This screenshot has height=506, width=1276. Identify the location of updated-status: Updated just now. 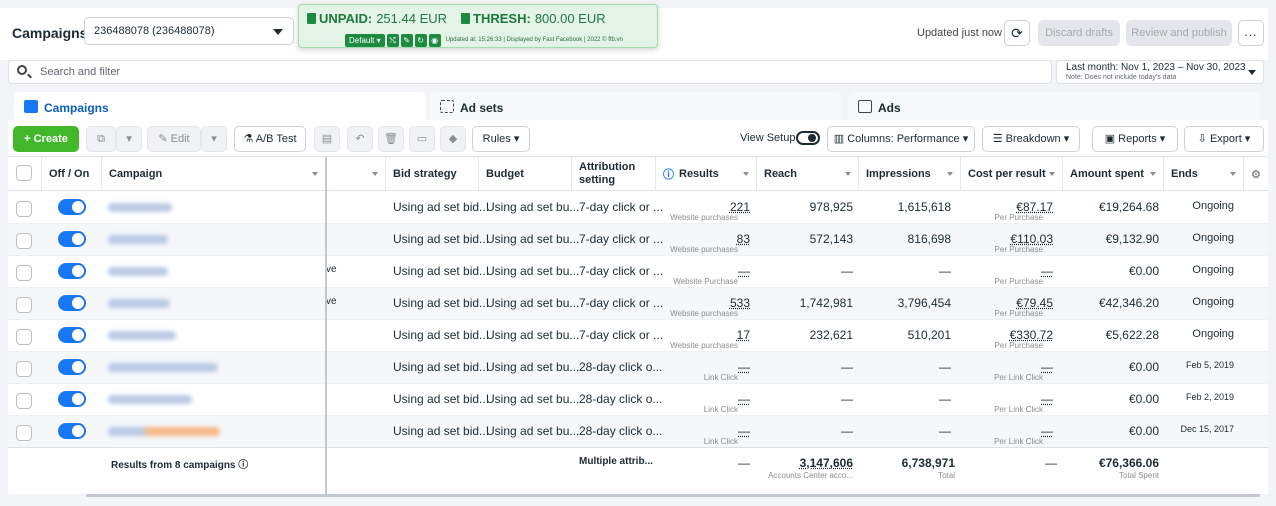
(959, 33).